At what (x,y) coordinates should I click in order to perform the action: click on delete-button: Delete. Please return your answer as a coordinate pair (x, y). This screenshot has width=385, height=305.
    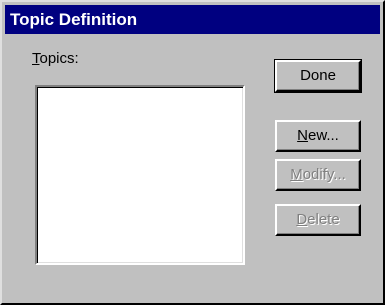
    Looking at the image, I should click on (318, 220).